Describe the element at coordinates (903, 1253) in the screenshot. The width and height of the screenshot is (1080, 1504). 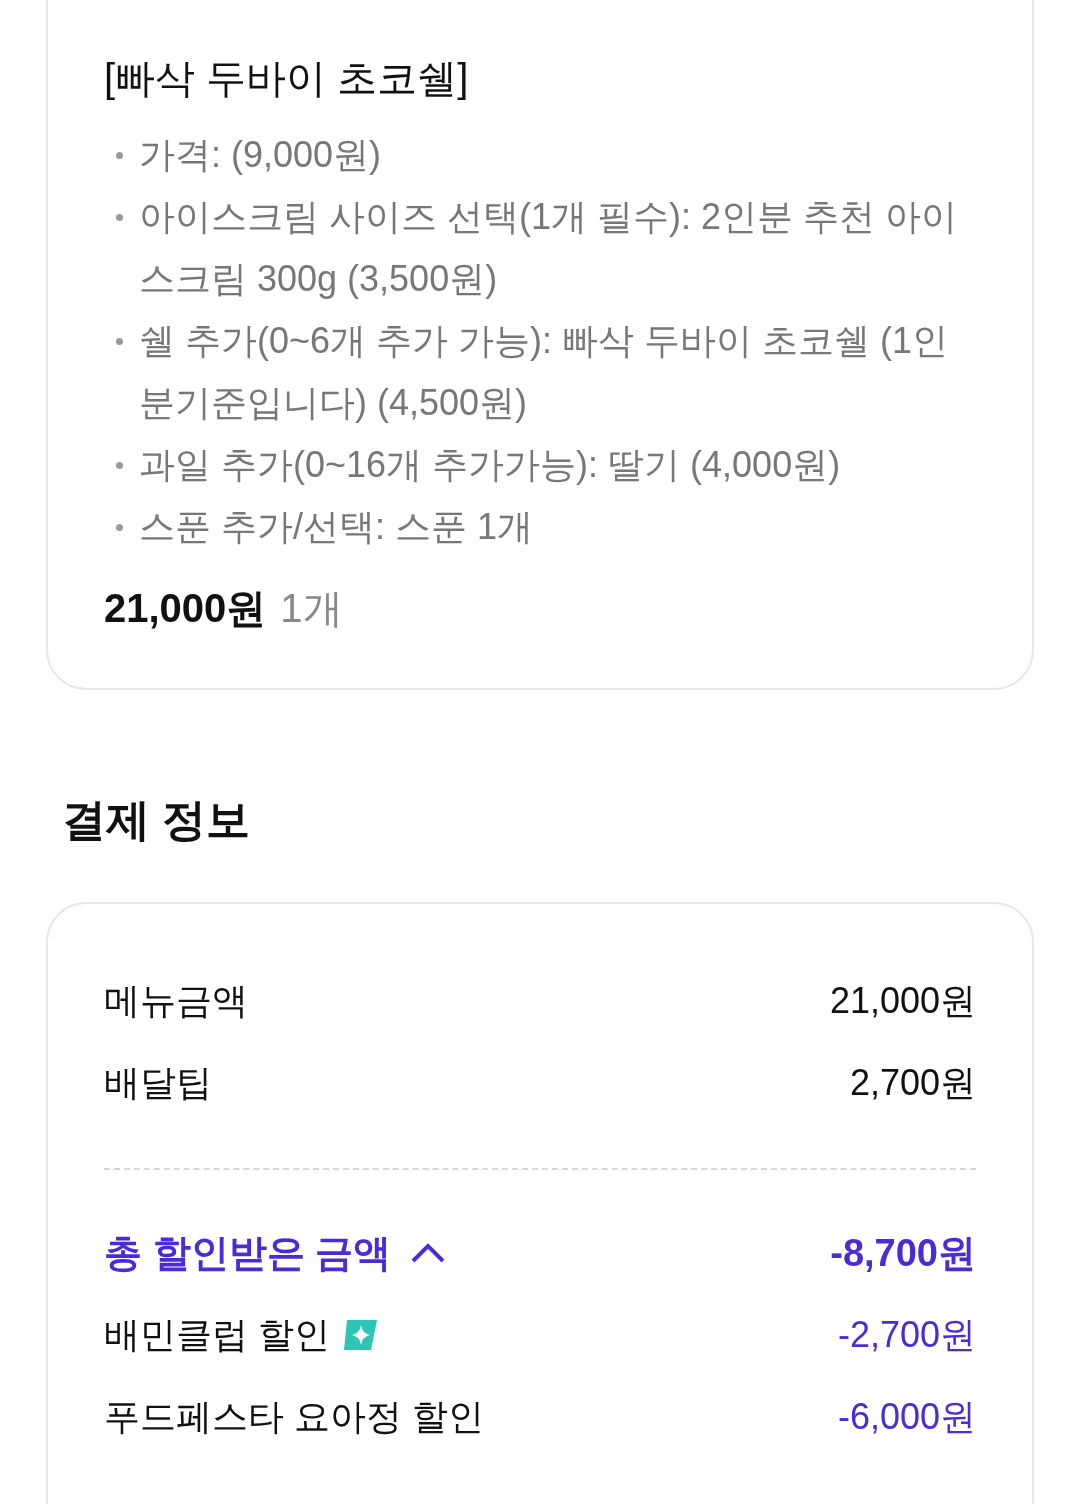
I see `discount-total: -8,700원` at that location.